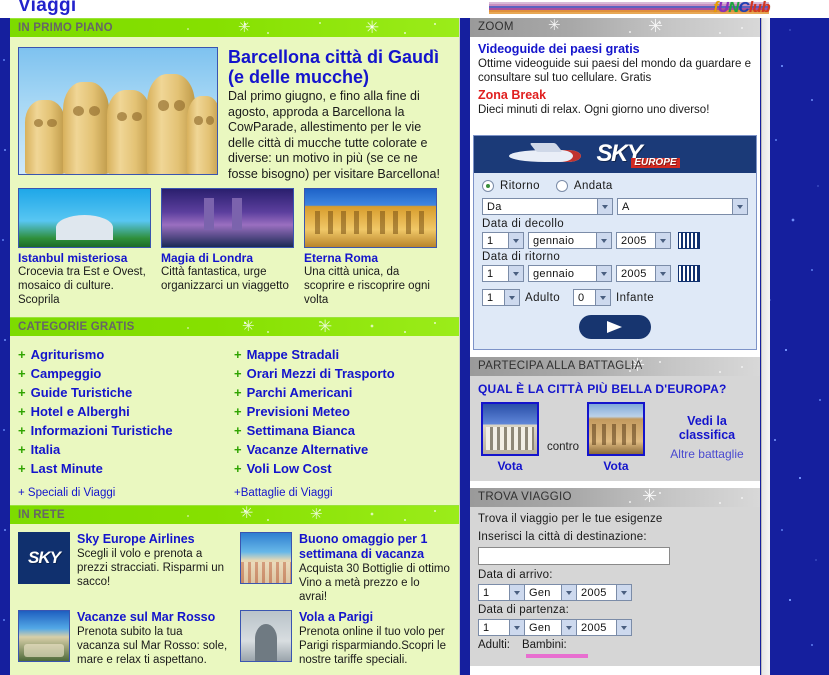 This screenshot has height=675, width=829. What do you see at coordinates (227, 218) in the screenshot?
I see `thumbnail-image-london` at bounding box center [227, 218].